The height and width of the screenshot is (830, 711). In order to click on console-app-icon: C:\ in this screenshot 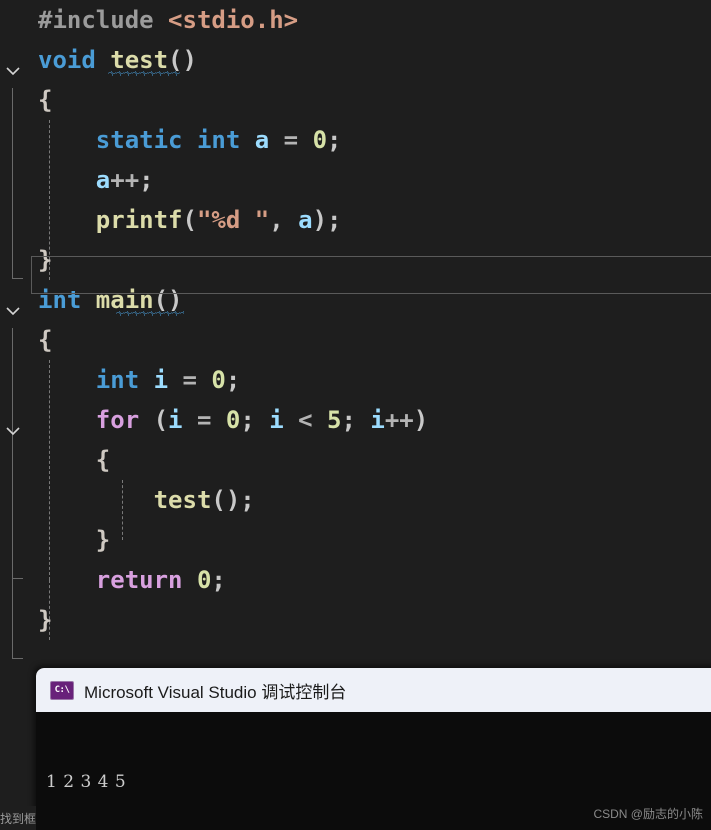, I will do `click(62, 690)`.